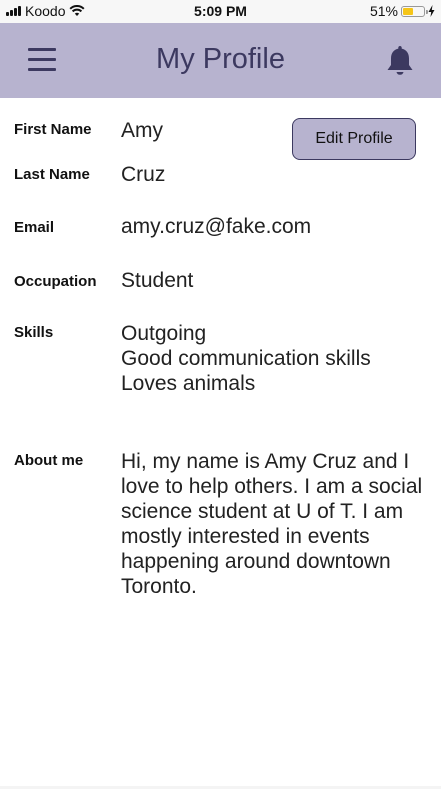 This screenshot has height=789, width=441. Describe the element at coordinates (143, 174) in the screenshot. I see `last-name-value: Cruz` at that location.